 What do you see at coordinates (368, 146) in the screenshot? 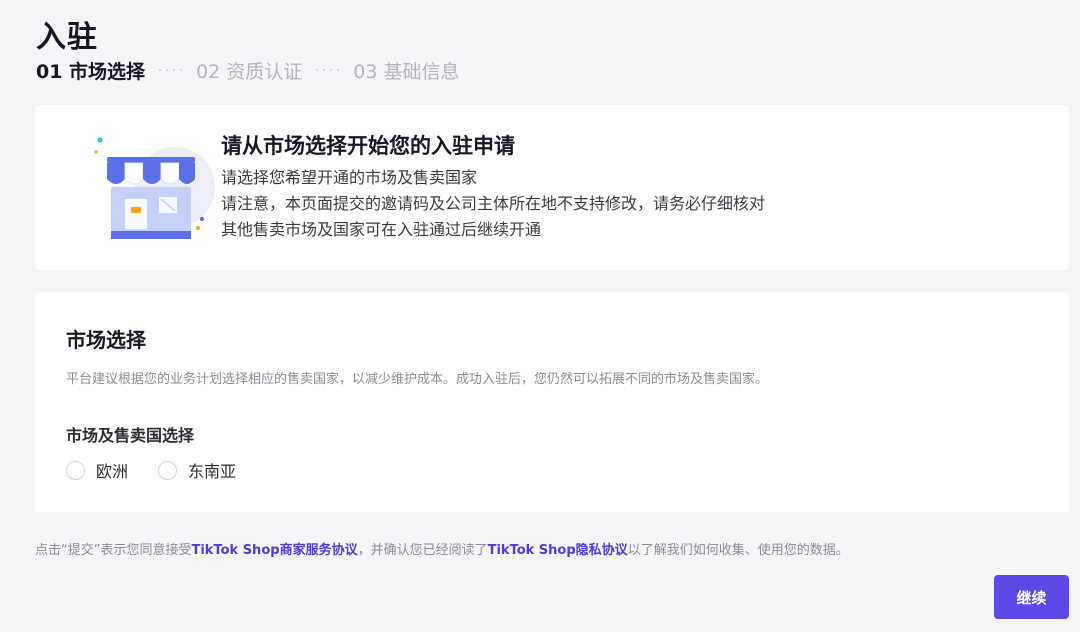
I see `intro-heading: 请从市场选择开始您的入驻申请` at bounding box center [368, 146].